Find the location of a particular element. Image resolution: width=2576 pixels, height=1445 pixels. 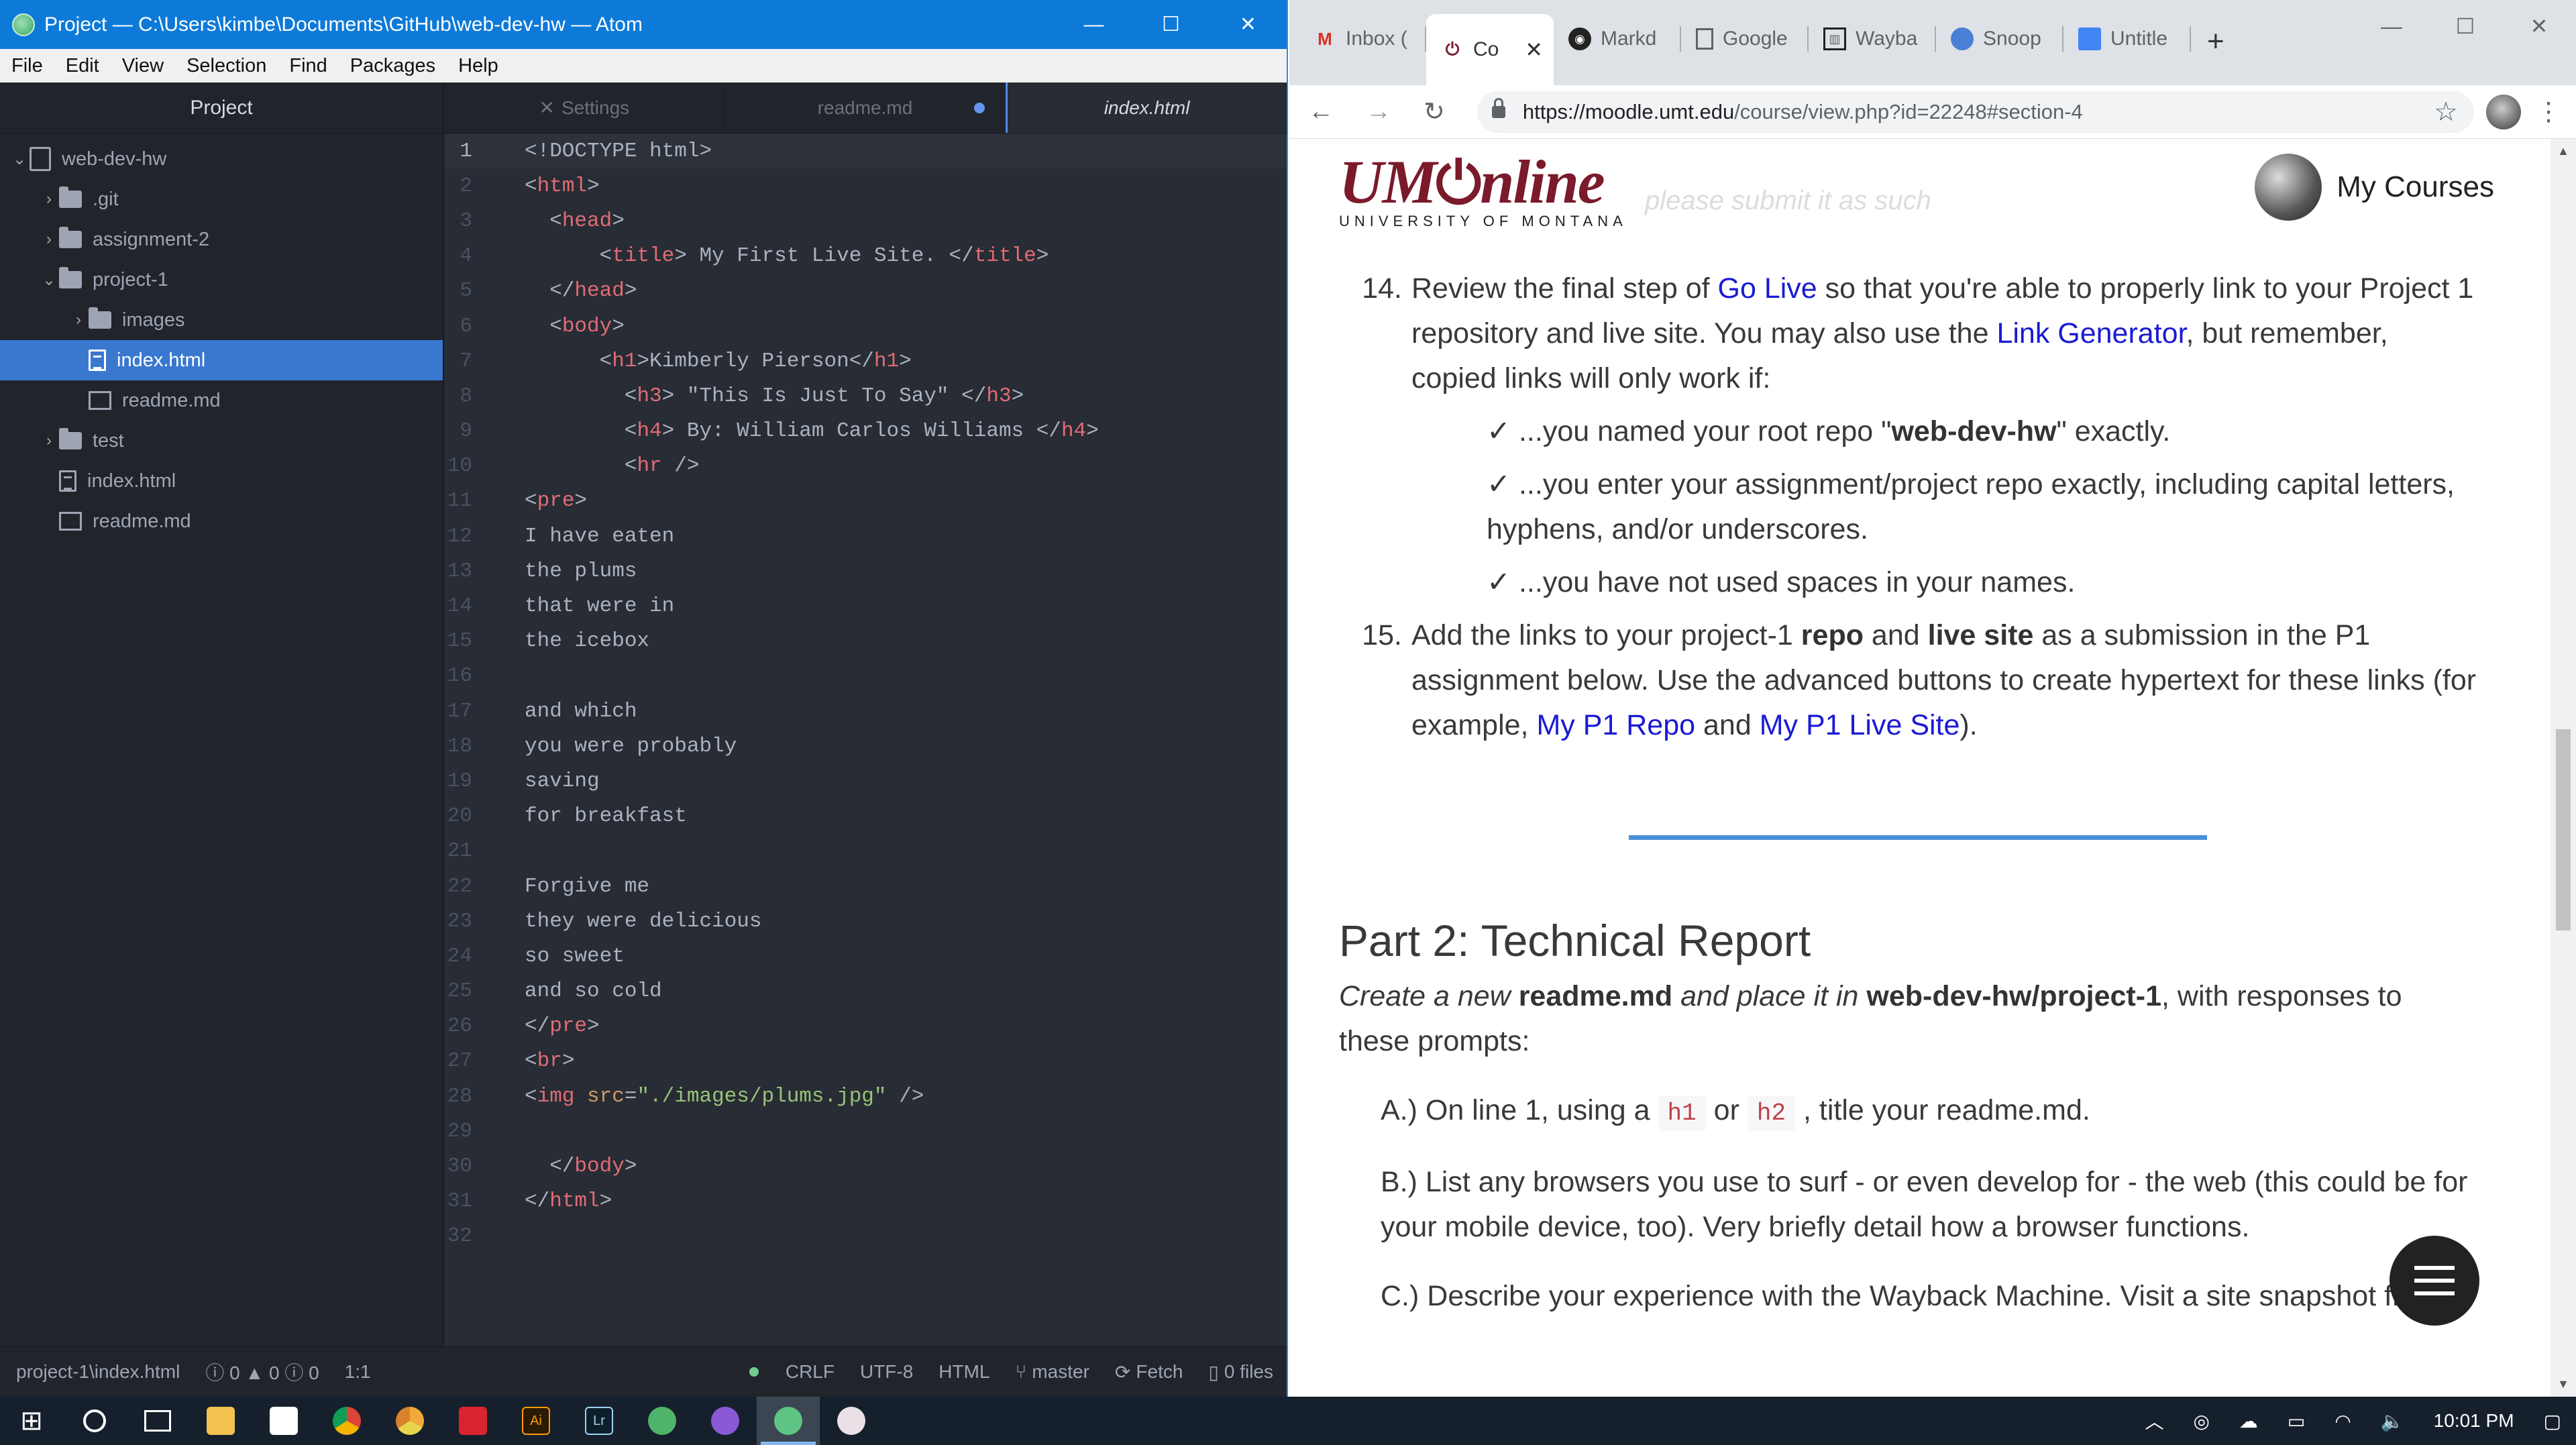

code-line: 8 < h3 > "This Is Just To Say" </h3 > is located at coordinates (865, 396).